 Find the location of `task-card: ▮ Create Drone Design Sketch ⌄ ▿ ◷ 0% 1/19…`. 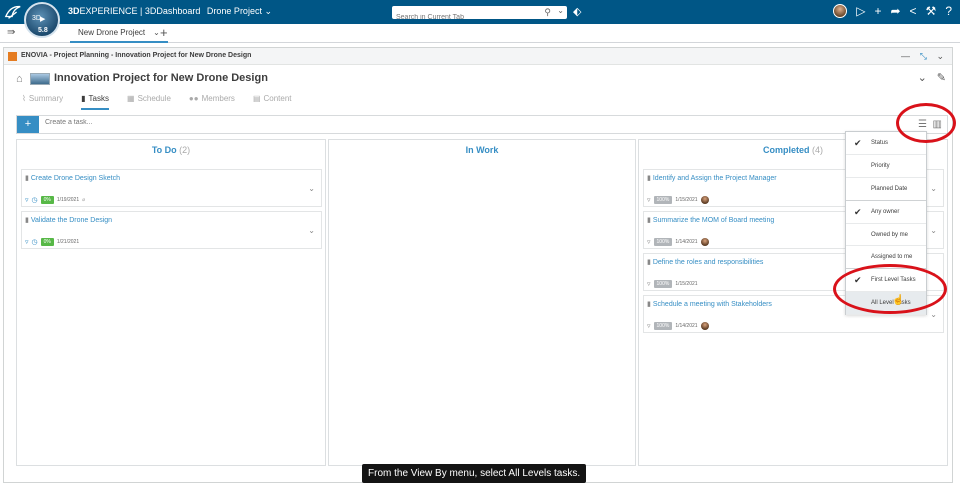

task-card: ▮ Create Drone Design Sketch ⌄ ▿ ◷ 0% 1/19… is located at coordinates (171, 188).